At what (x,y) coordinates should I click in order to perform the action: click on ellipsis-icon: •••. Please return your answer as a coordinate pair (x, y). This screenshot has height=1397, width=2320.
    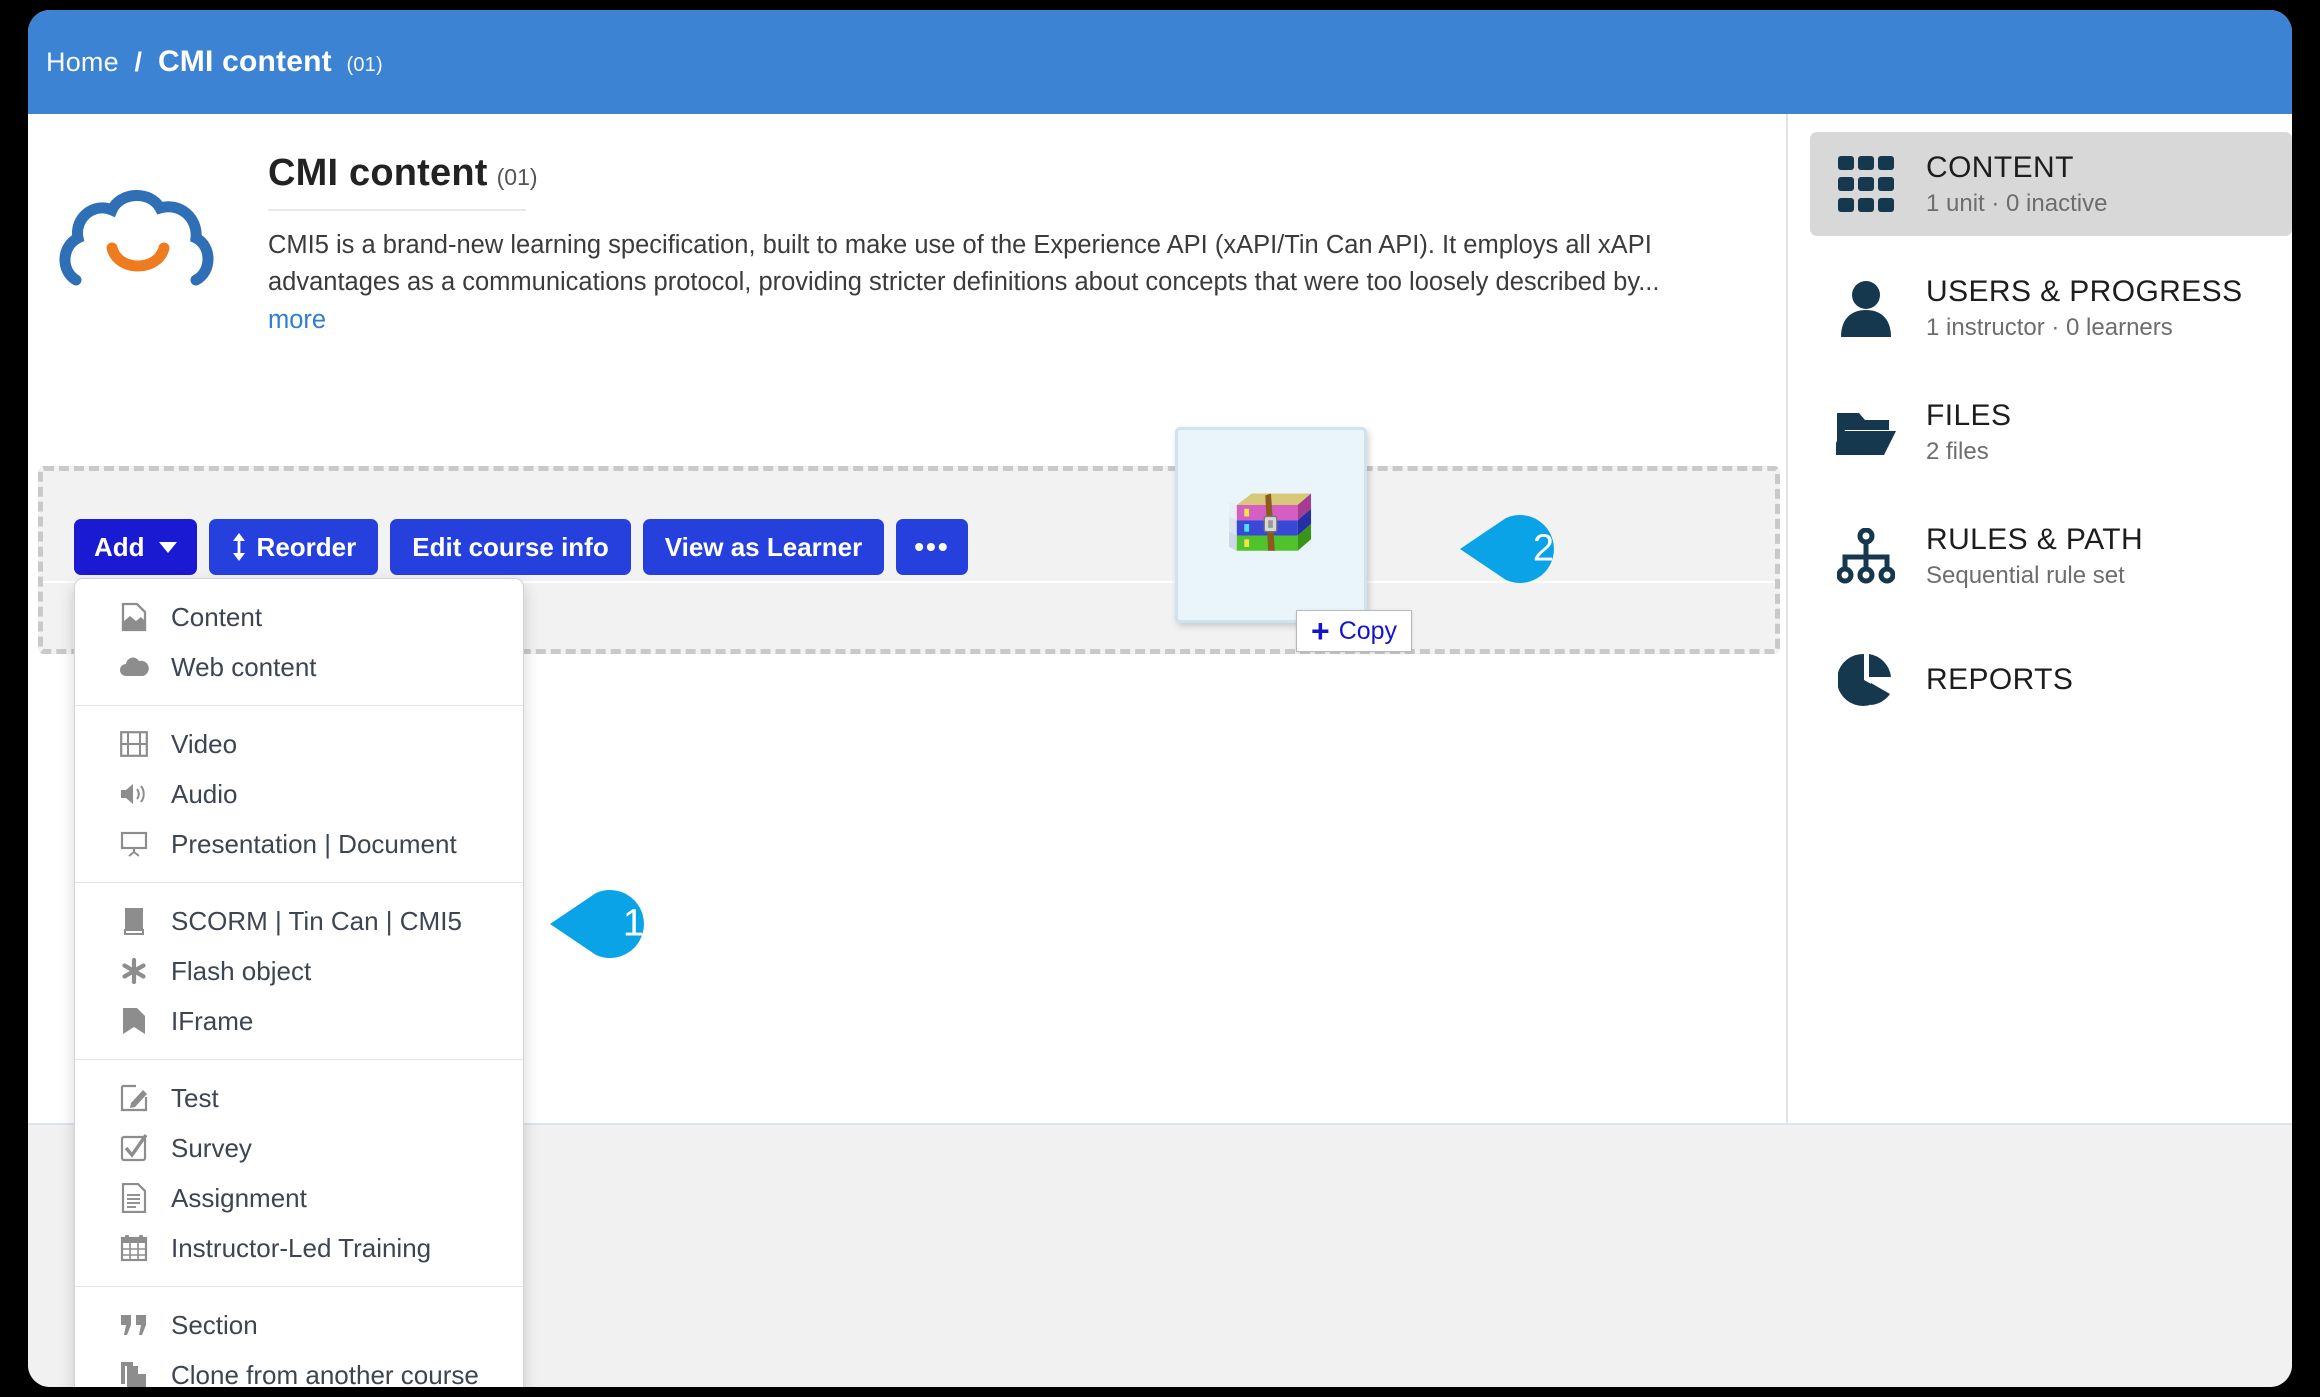
    Looking at the image, I should click on (932, 546).